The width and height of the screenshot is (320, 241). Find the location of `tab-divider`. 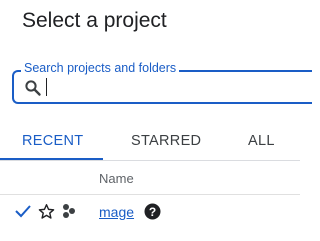

tab-divider is located at coordinates (150, 160).